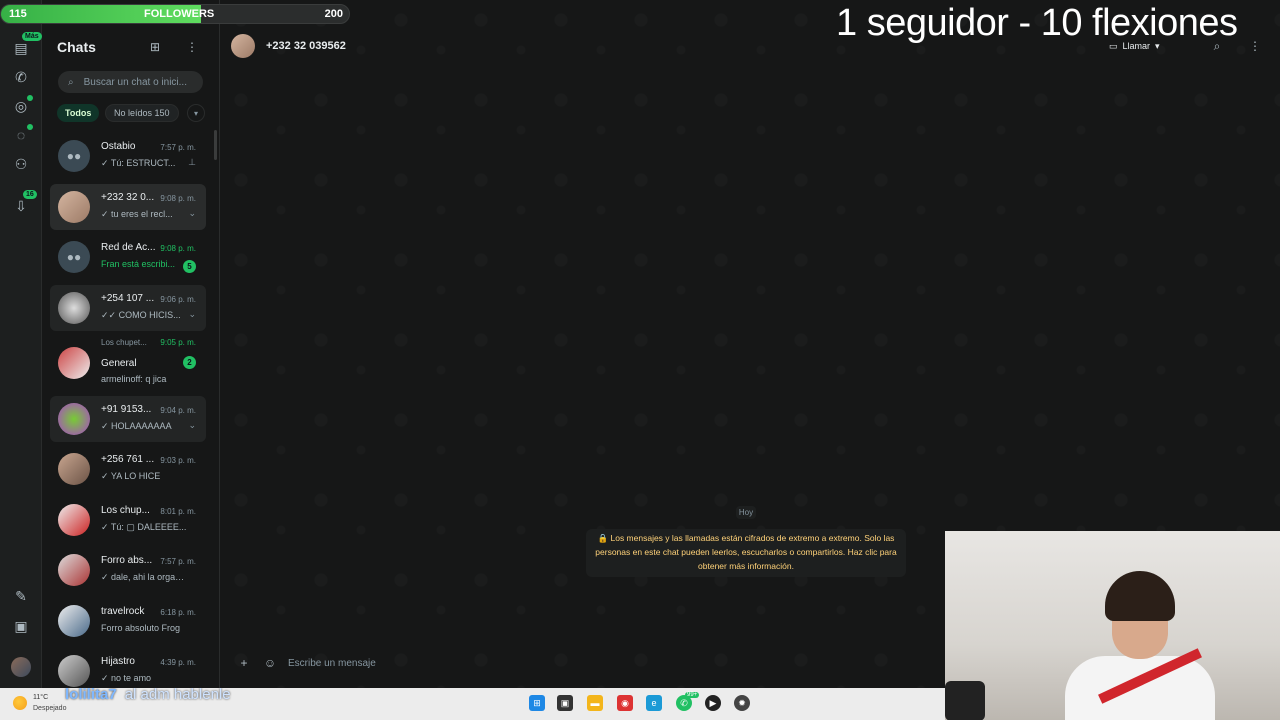  Describe the element at coordinates (742, 703) in the screenshot. I see `app-icon: ✹` at that location.